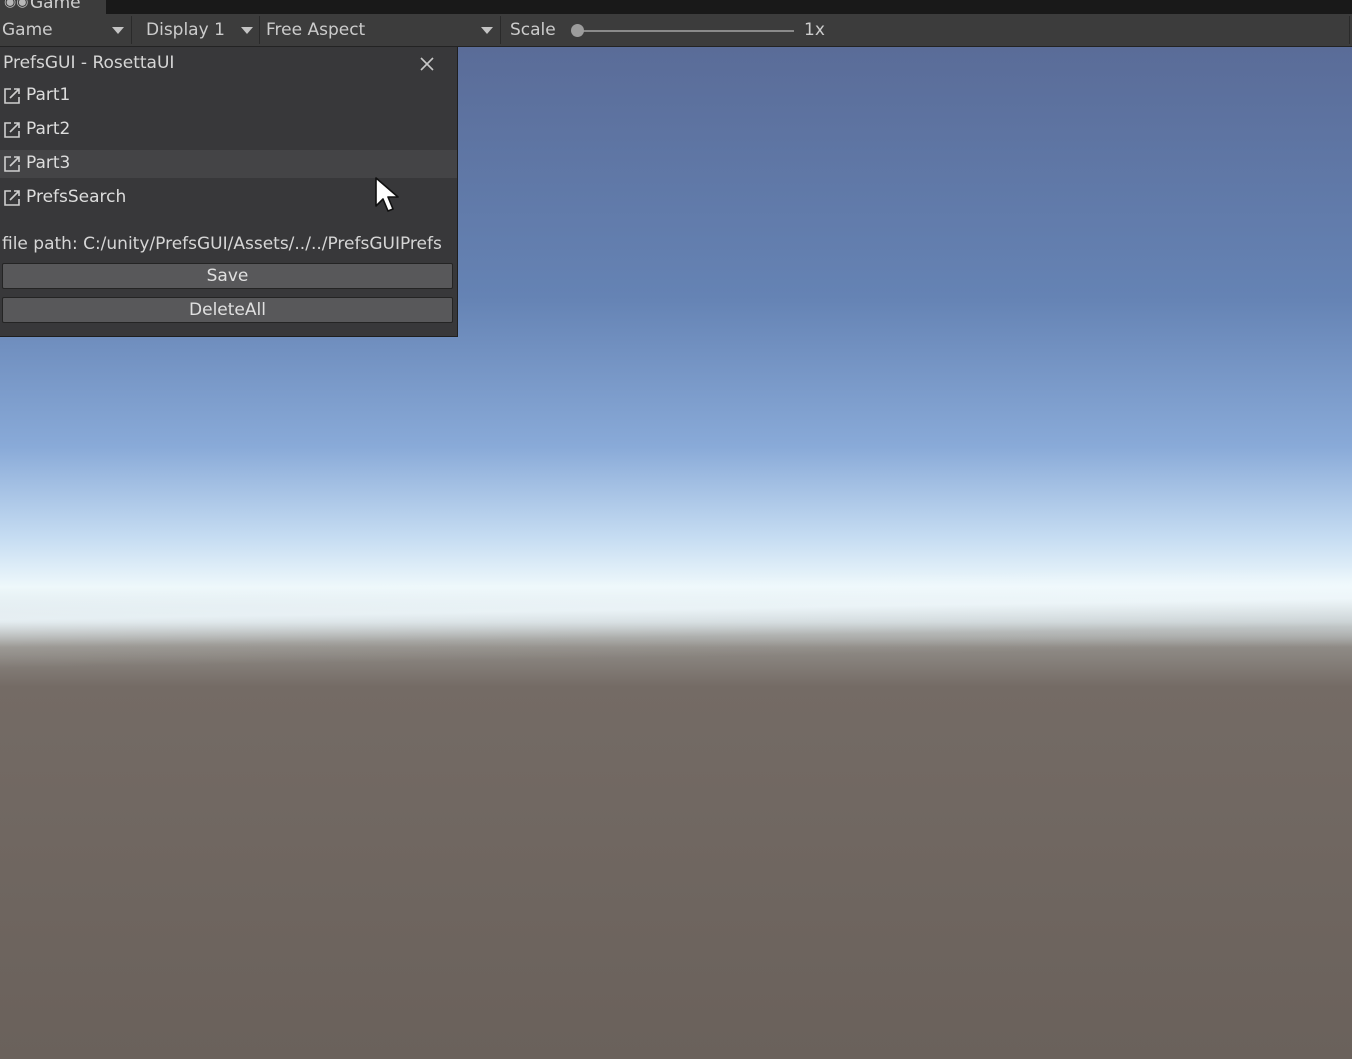 This screenshot has height=1059, width=1352. Describe the element at coordinates (27, 30) in the screenshot. I see `mode-dropdown-label: Game` at that location.